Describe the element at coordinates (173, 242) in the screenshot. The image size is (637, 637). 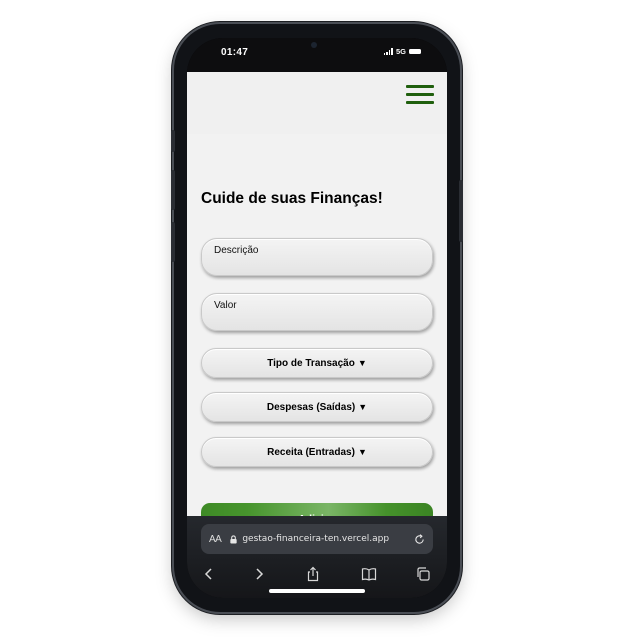
I see `volume-down-button` at that location.